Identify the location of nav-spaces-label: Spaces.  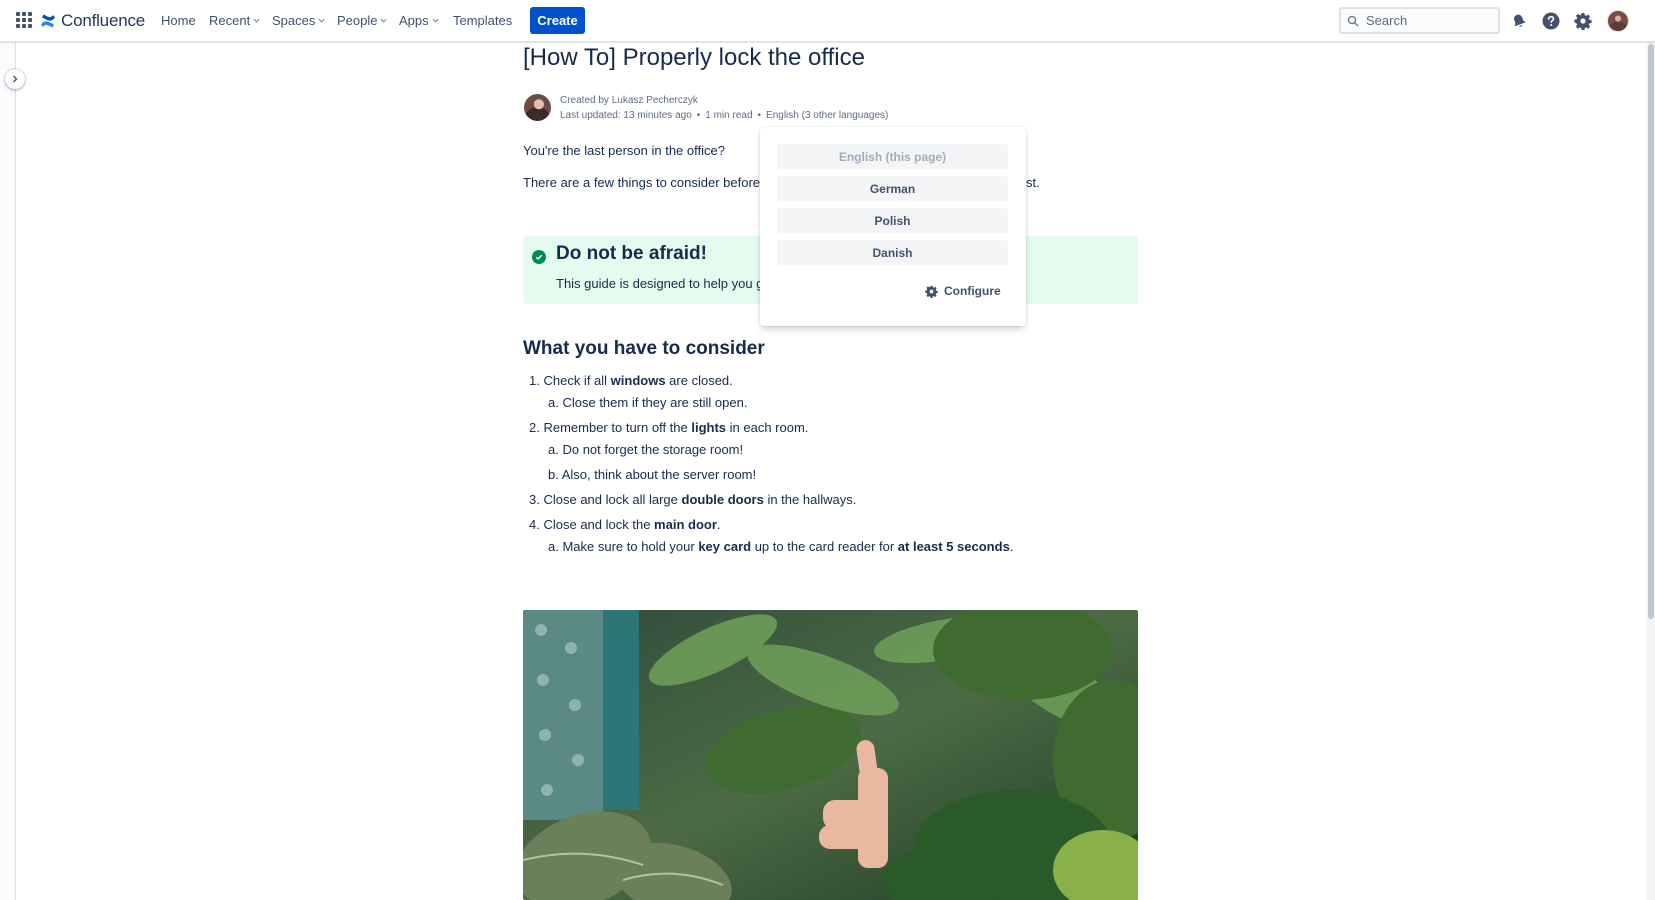
(294, 20).